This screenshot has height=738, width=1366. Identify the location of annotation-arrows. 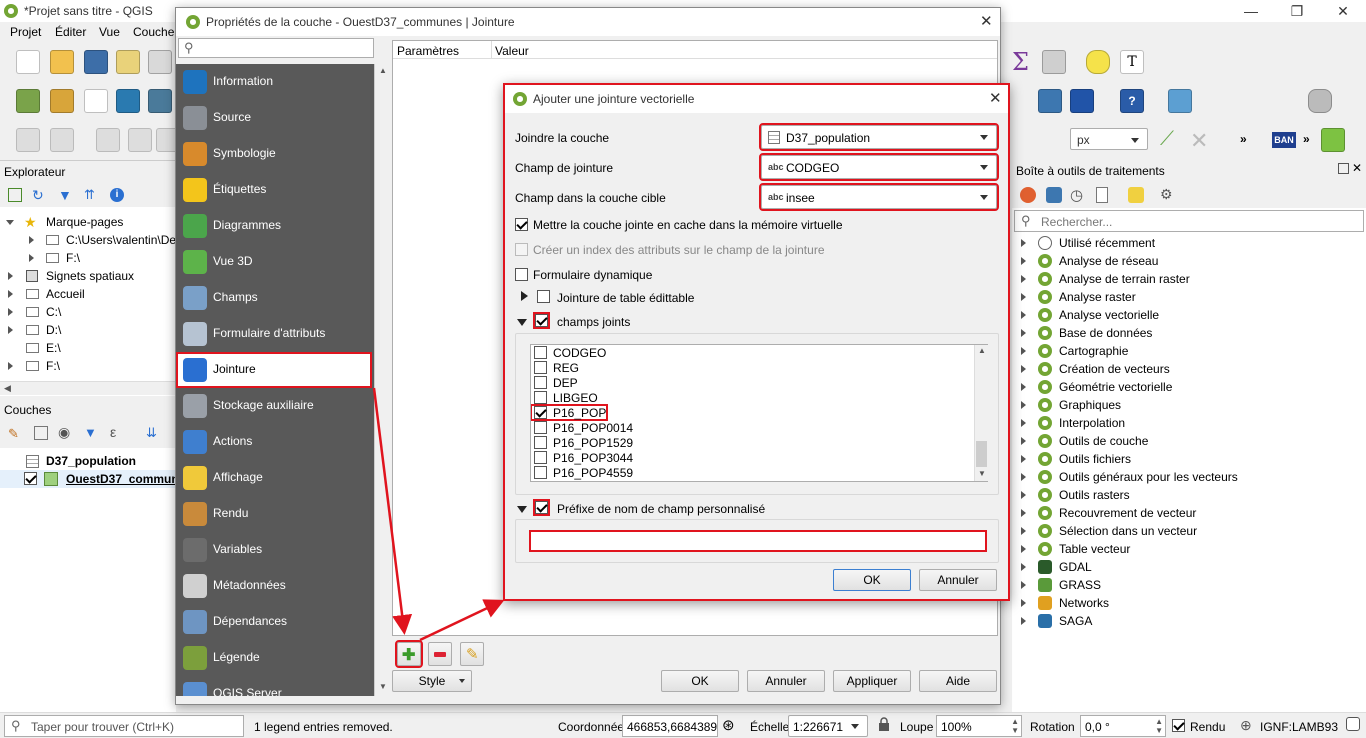
(438, 514).